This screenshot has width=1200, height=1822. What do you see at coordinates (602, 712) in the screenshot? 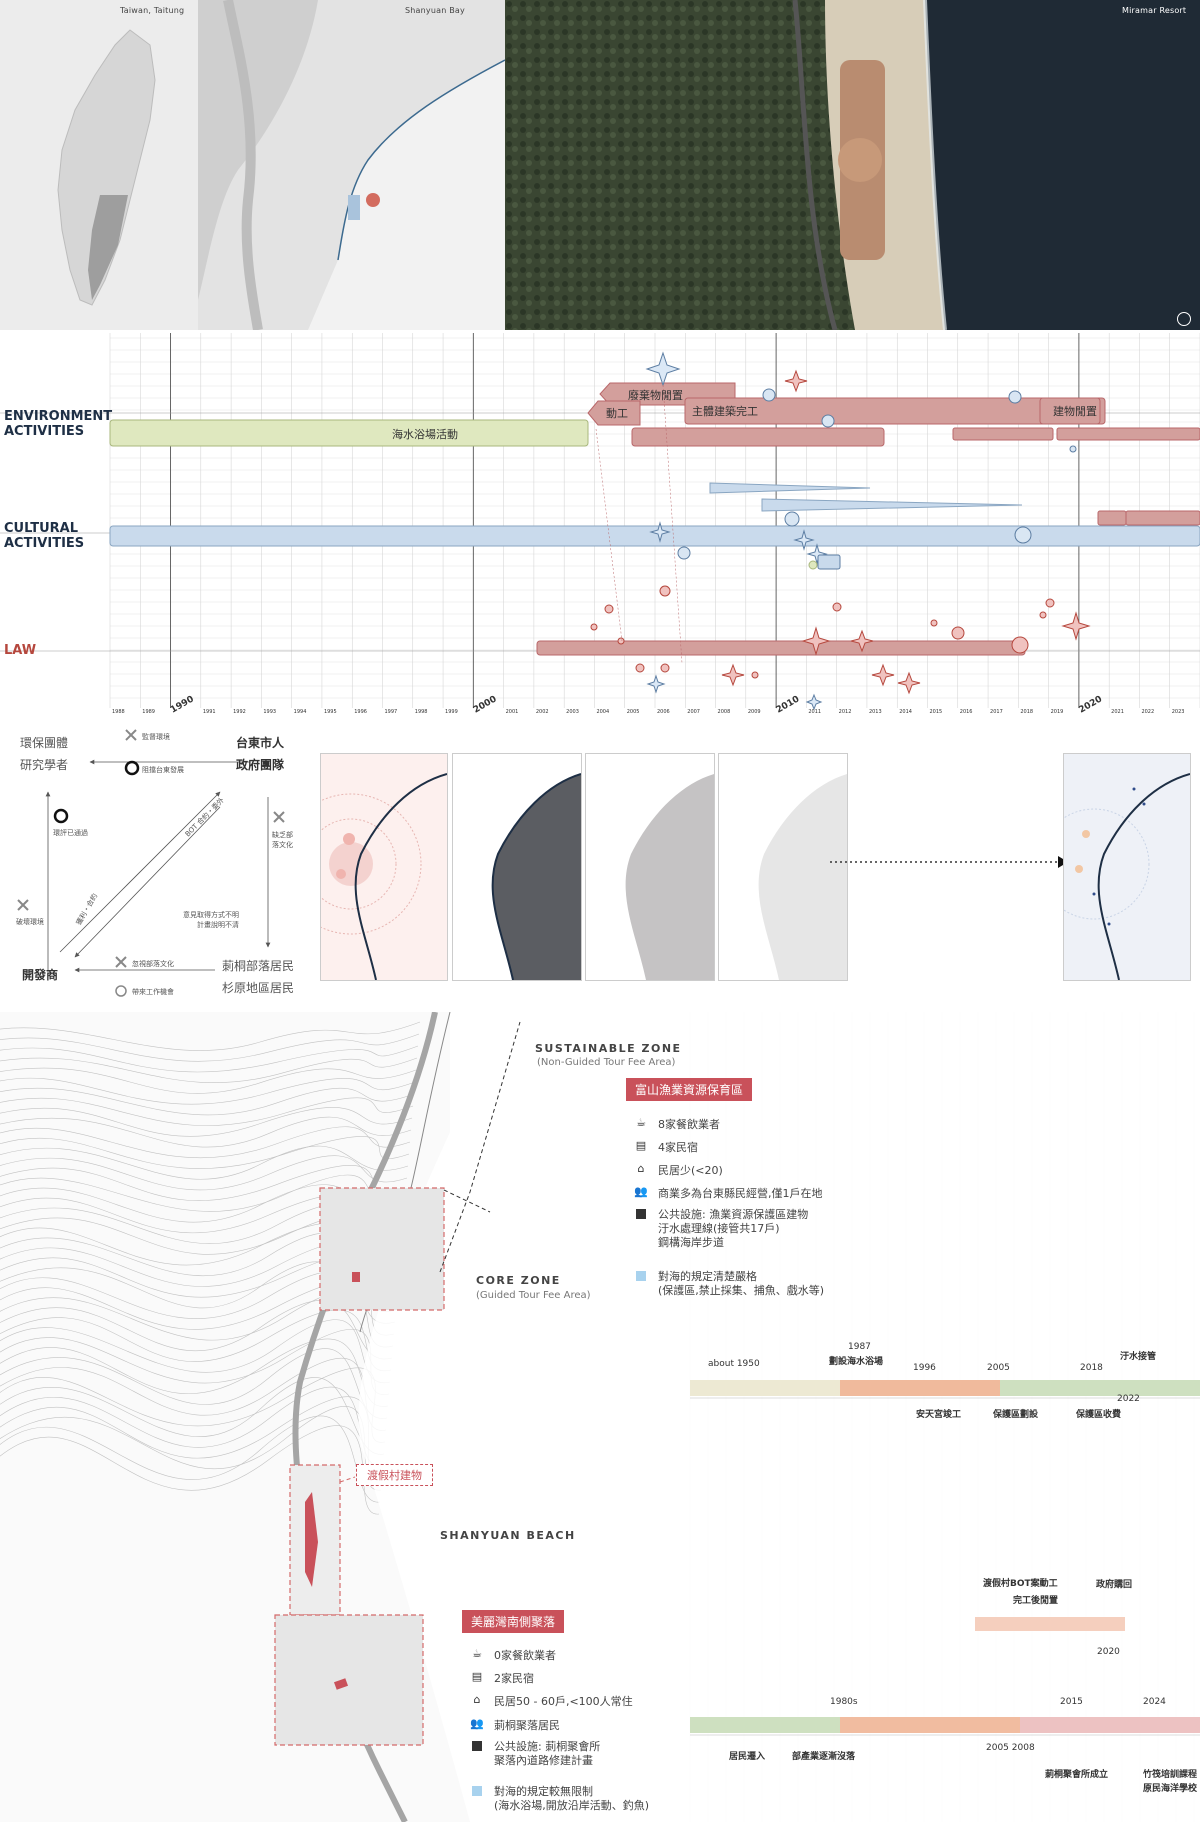
I see `year-tick-label: 2004` at bounding box center [602, 712].